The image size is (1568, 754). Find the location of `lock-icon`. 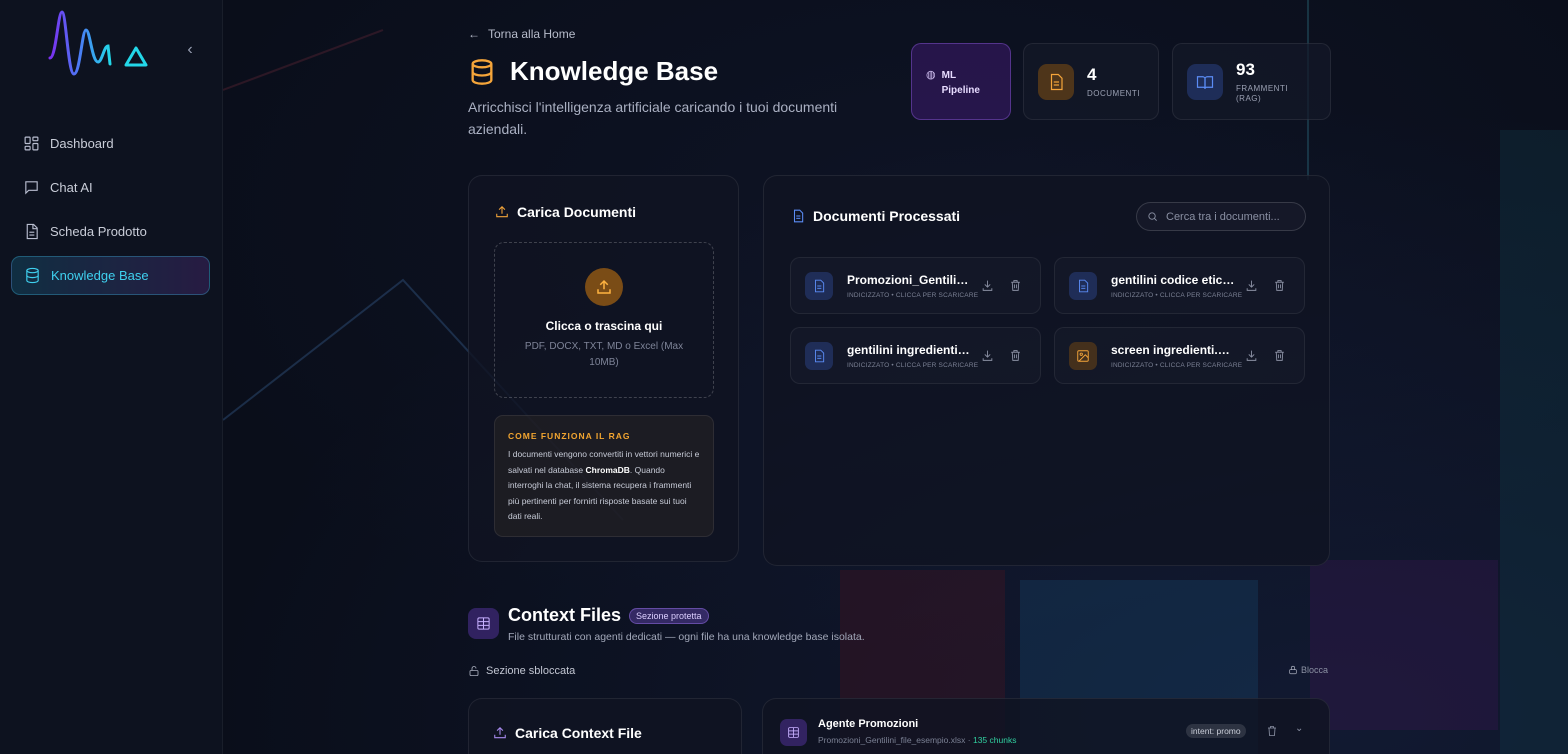

lock-icon is located at coordinates (1293, 670).